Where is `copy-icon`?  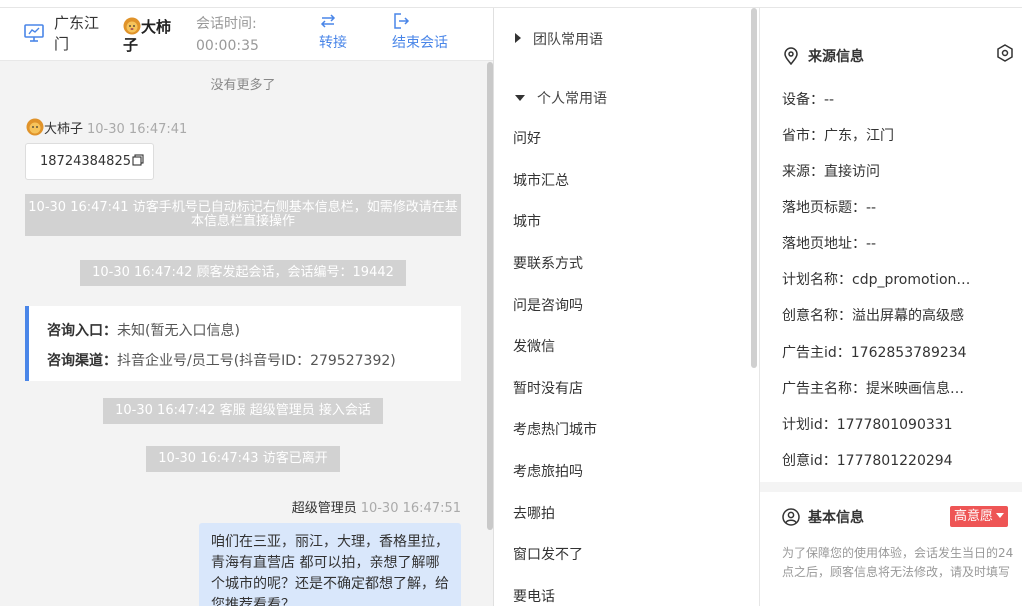 copy-icon is located at coordinates (138, 160).